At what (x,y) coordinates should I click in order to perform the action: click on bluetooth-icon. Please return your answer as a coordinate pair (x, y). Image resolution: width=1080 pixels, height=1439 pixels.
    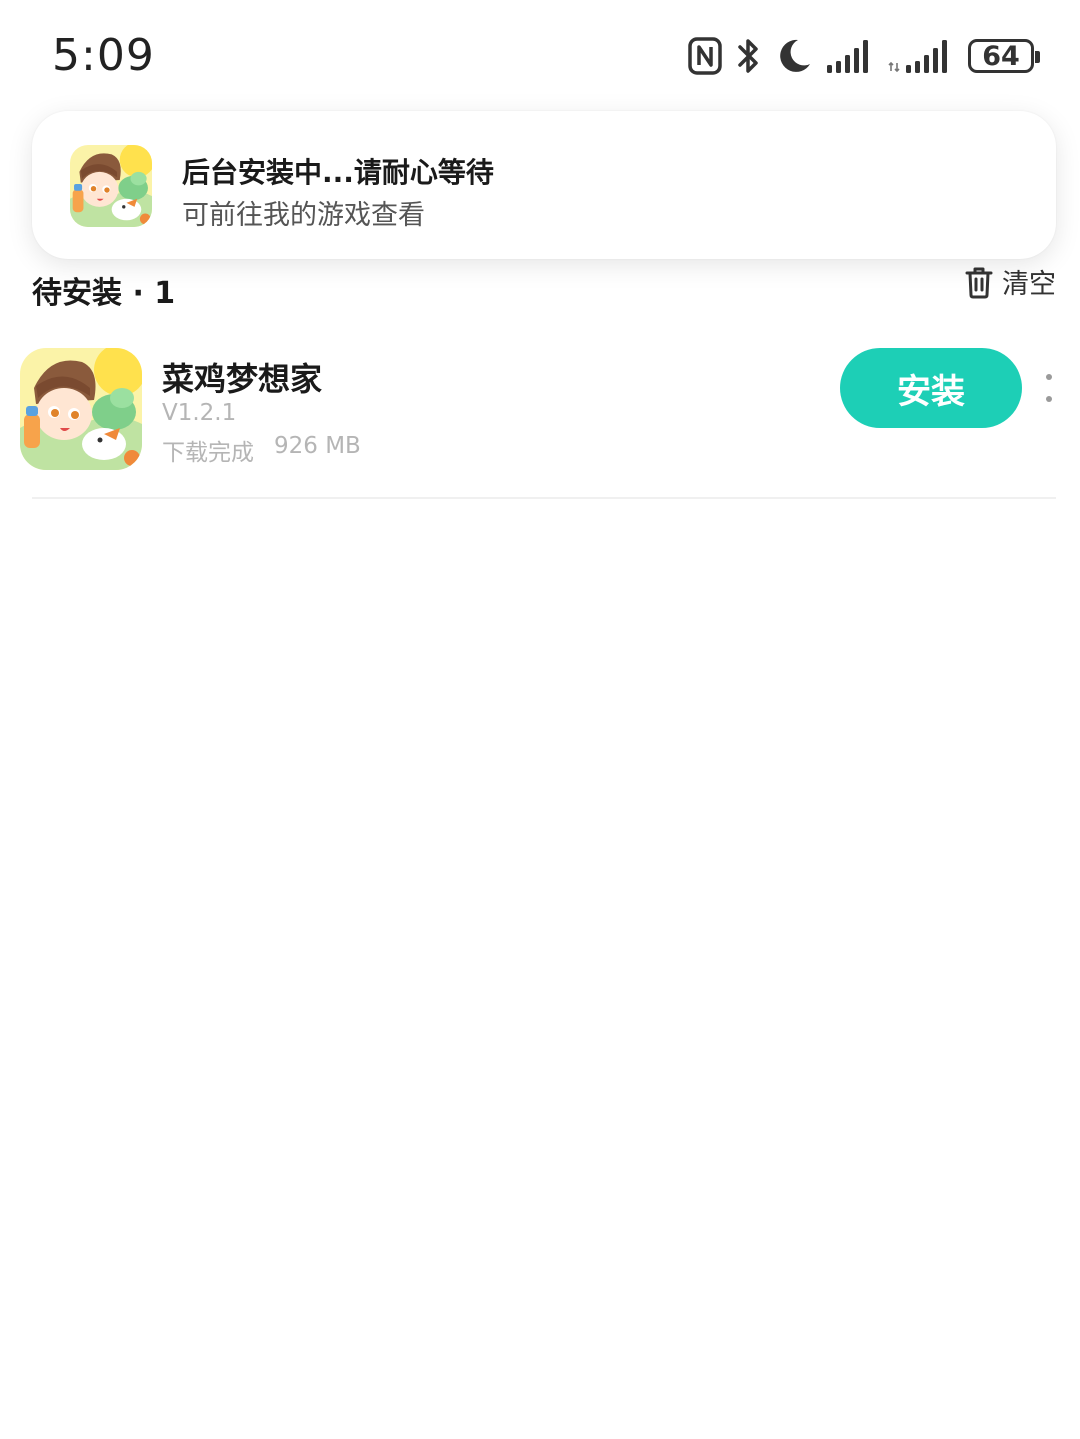
    Looking at the image, I should click on (748, 56).